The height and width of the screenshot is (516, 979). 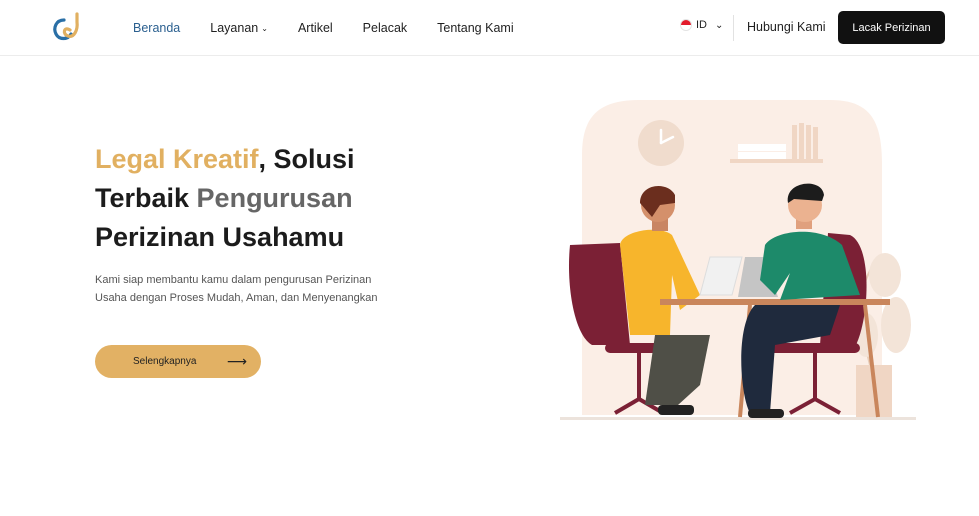 I want to click on track-license-button: Lacak Perizinan, so click(x=891, y=27).